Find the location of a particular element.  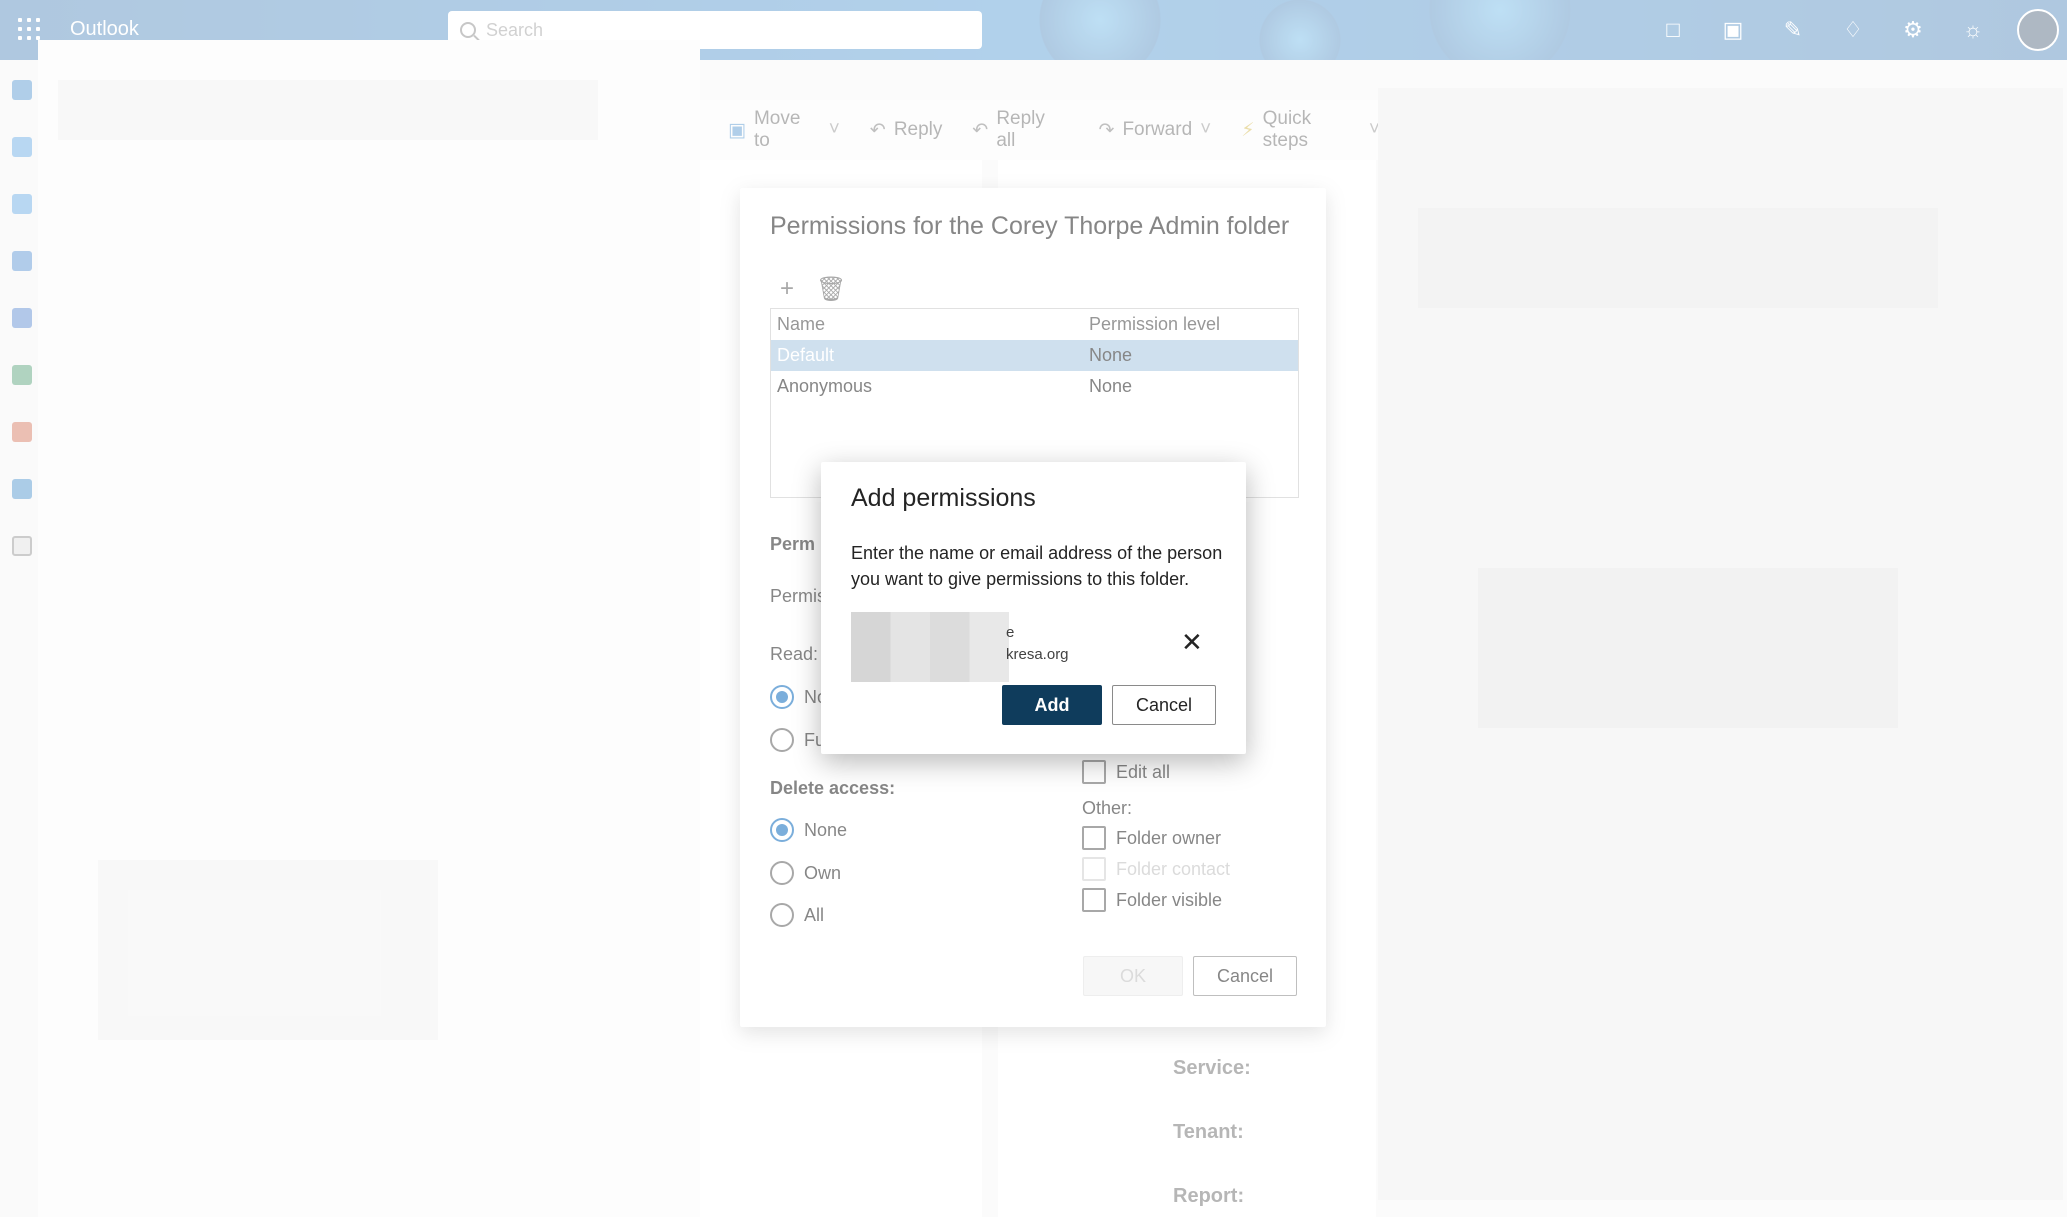

add-permissions-title: Add permissions is located at coordinates (943, 498).